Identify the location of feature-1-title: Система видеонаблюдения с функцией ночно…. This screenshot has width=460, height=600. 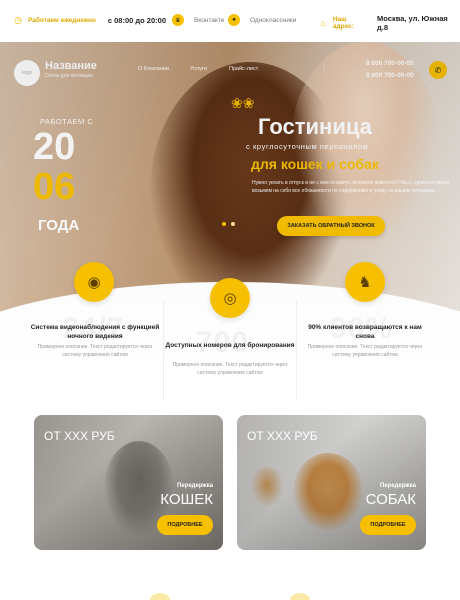
(95, 332).